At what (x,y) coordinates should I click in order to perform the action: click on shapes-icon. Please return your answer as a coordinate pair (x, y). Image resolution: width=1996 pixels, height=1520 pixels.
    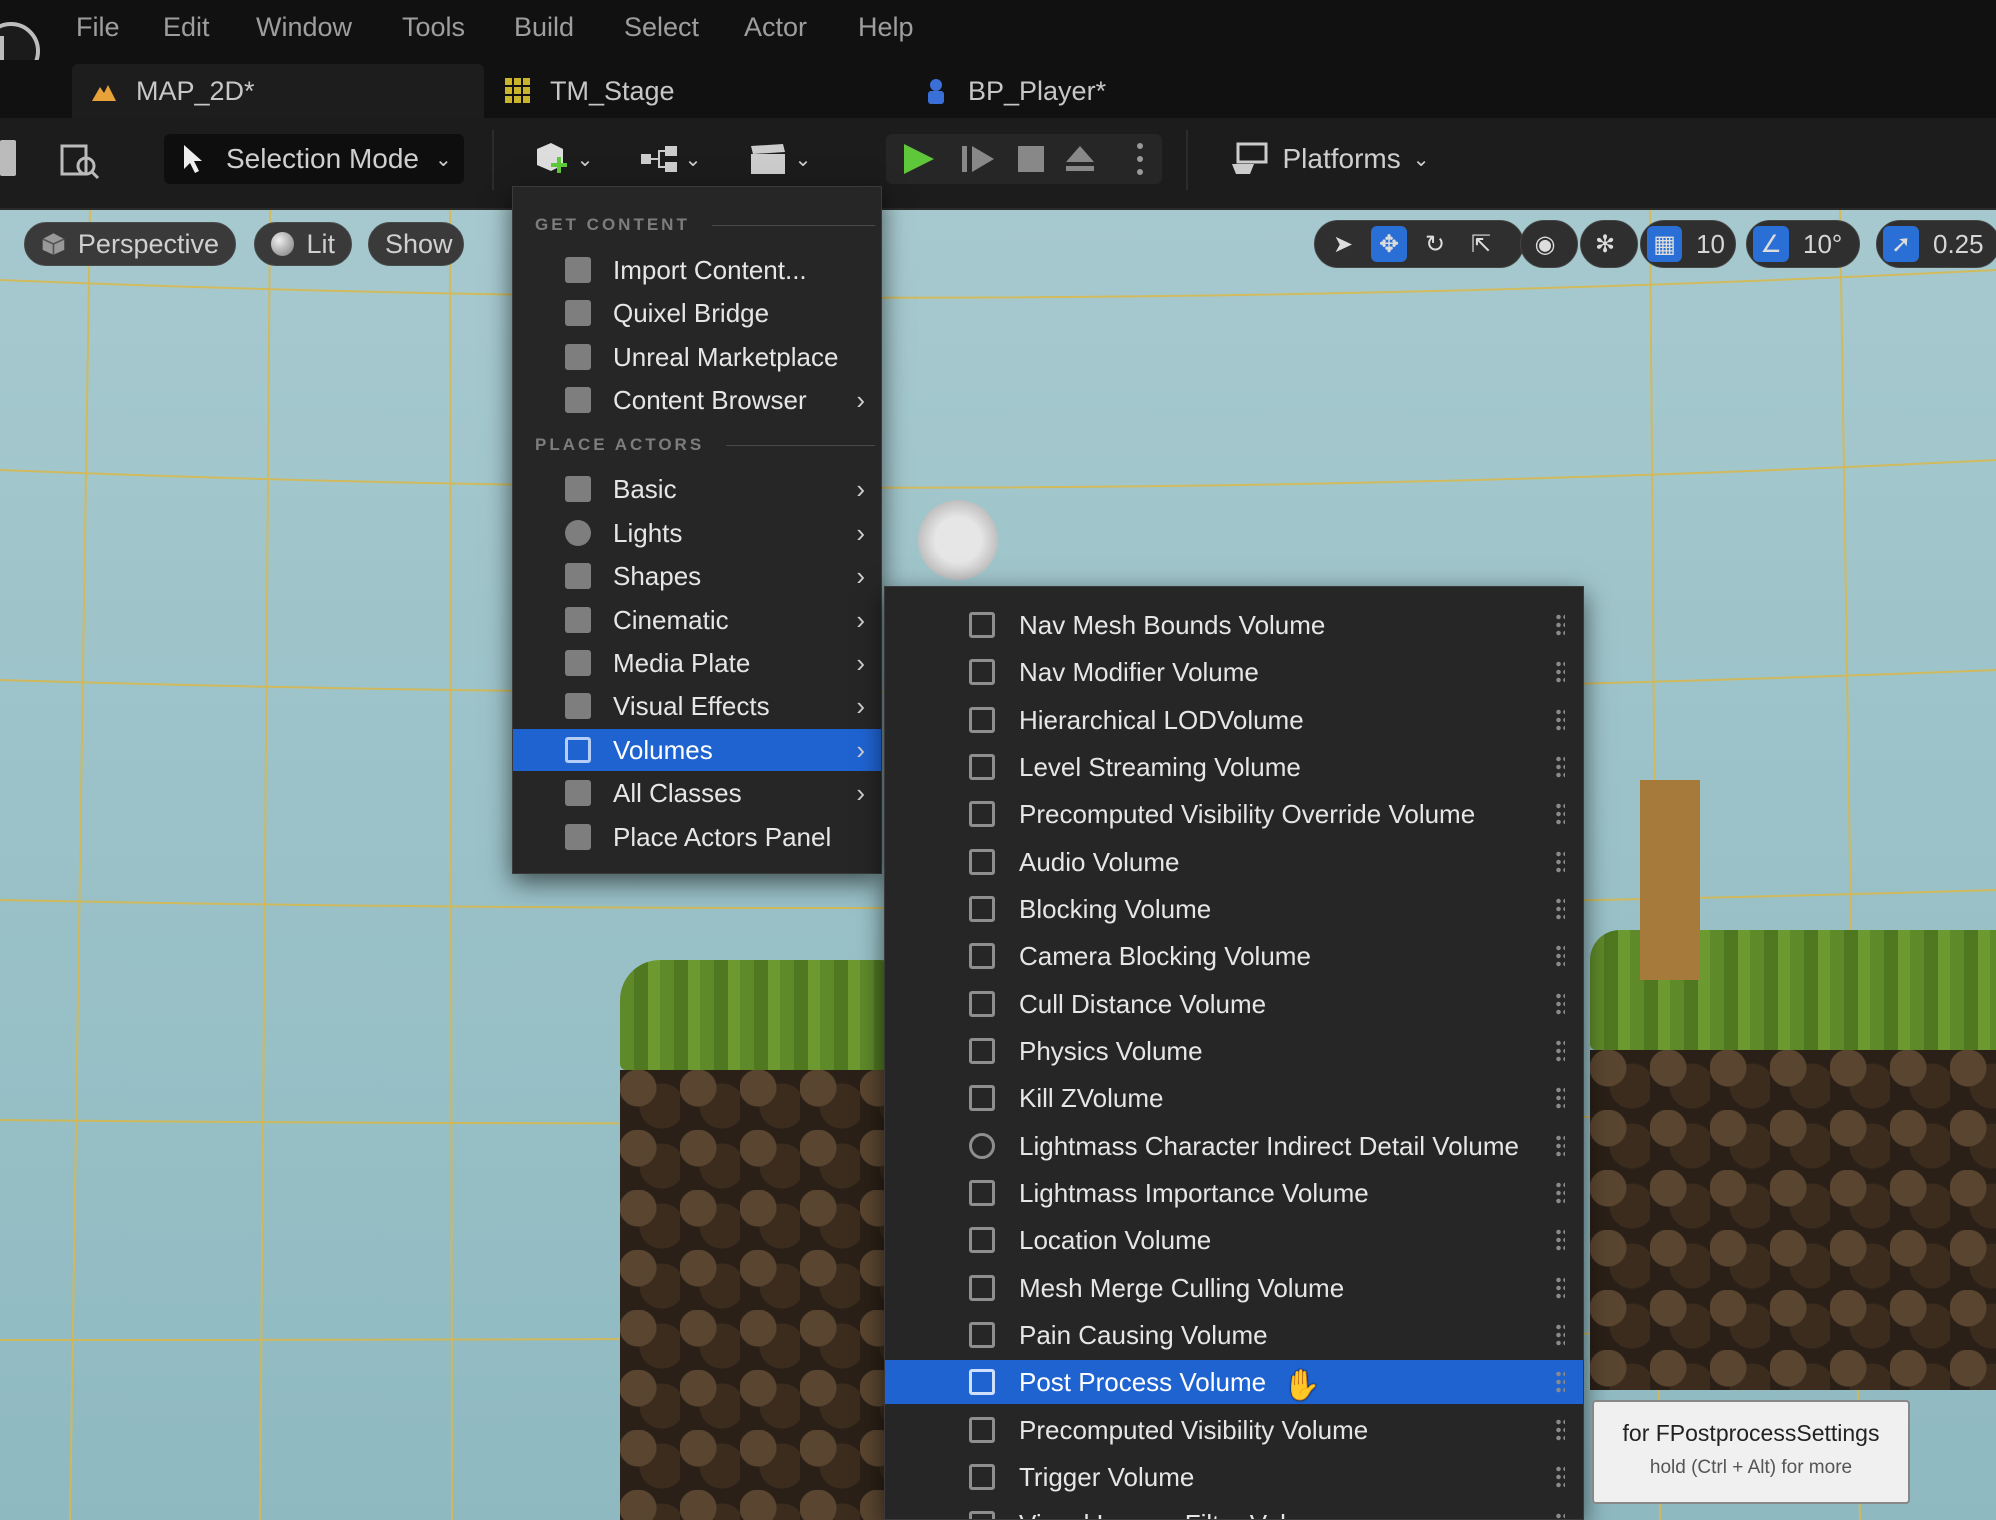
    Looking at the image, I should click on (578, 576).